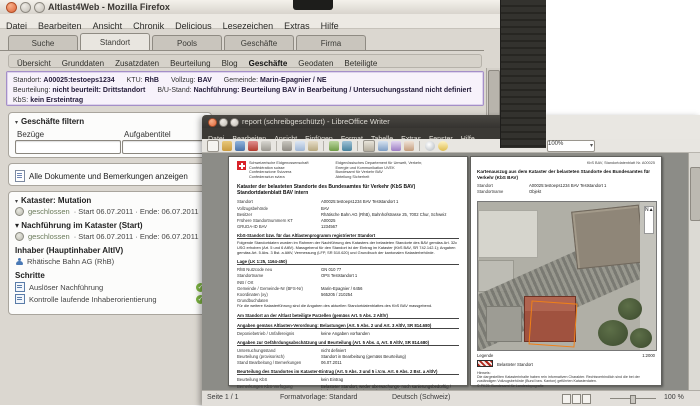  I want to click on menu-item: Lesezeichen, so click(248, 26).